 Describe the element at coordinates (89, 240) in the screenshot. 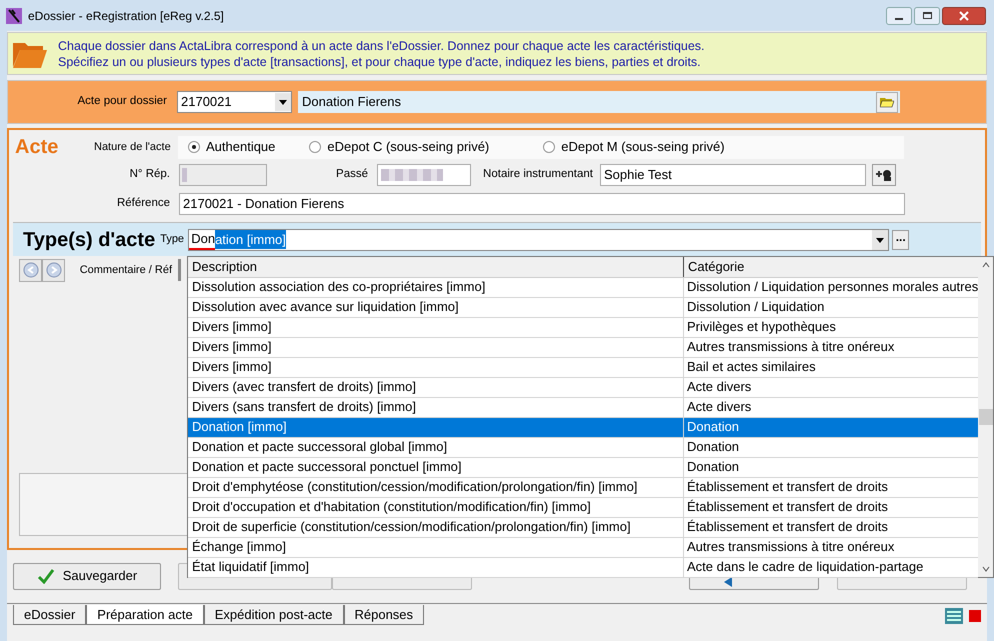

I see `section-title: Type(s) d'acte` at that location.